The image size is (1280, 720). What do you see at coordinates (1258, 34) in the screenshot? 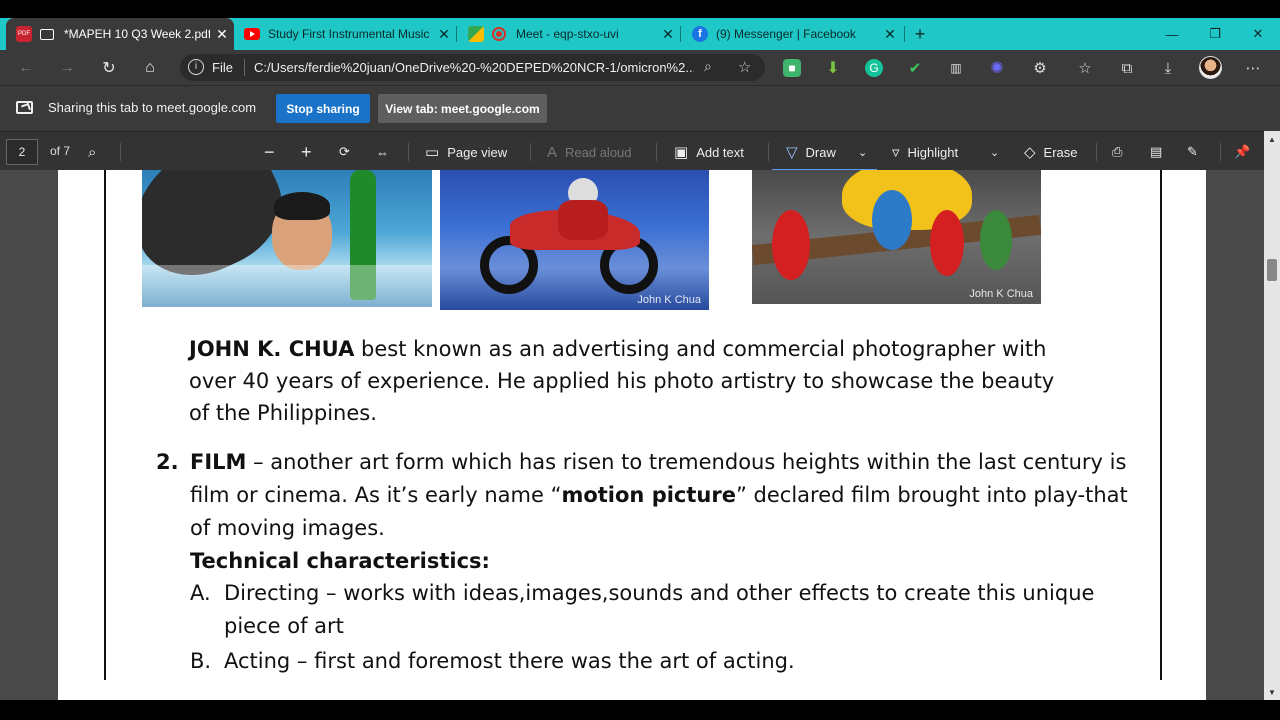
I see `window-close-button: ✕` at bounding box center [1258, 34].